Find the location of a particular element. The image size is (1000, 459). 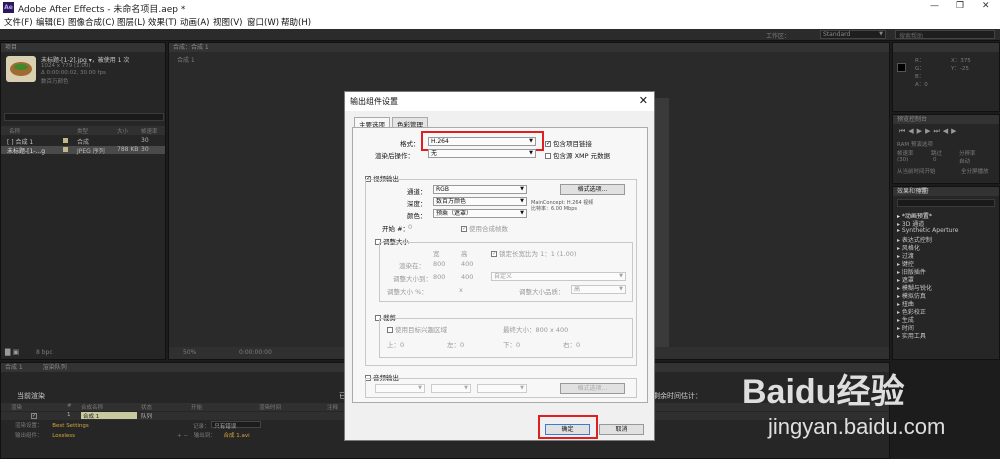

col-size: 大小 is located at coordinates (122, 131).